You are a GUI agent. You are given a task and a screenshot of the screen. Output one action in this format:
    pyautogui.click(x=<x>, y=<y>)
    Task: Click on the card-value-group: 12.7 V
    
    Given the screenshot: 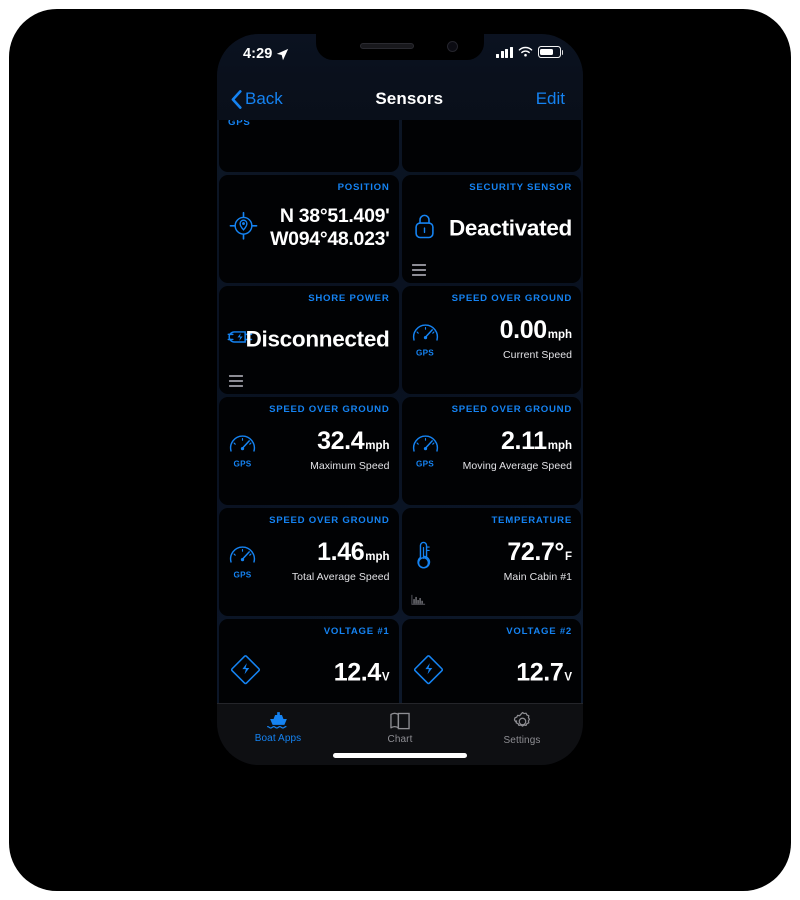 What is the action you would take?
    pyautogui.click(x=544, y=672)
    